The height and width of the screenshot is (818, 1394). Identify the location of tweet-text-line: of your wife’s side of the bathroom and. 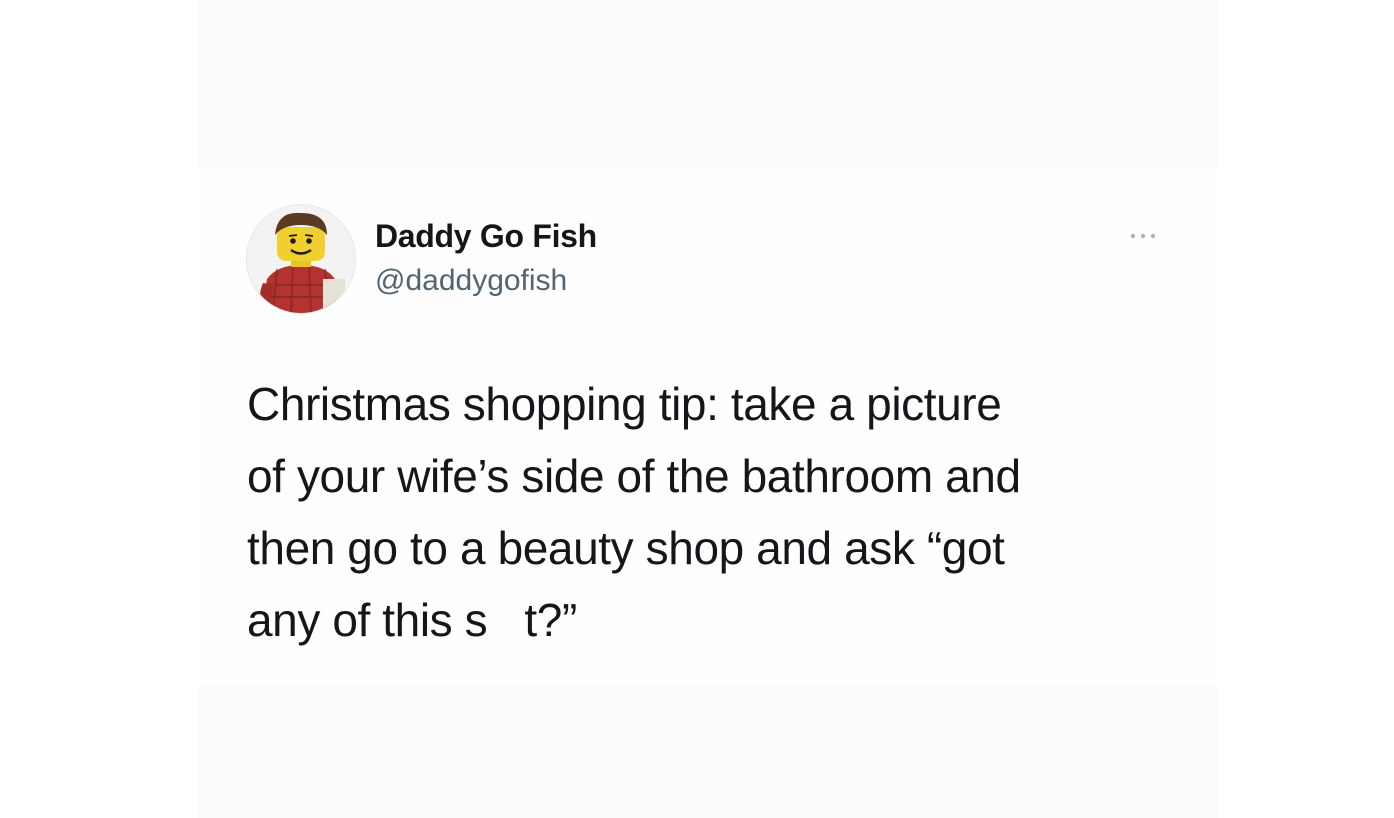
(634, 476).